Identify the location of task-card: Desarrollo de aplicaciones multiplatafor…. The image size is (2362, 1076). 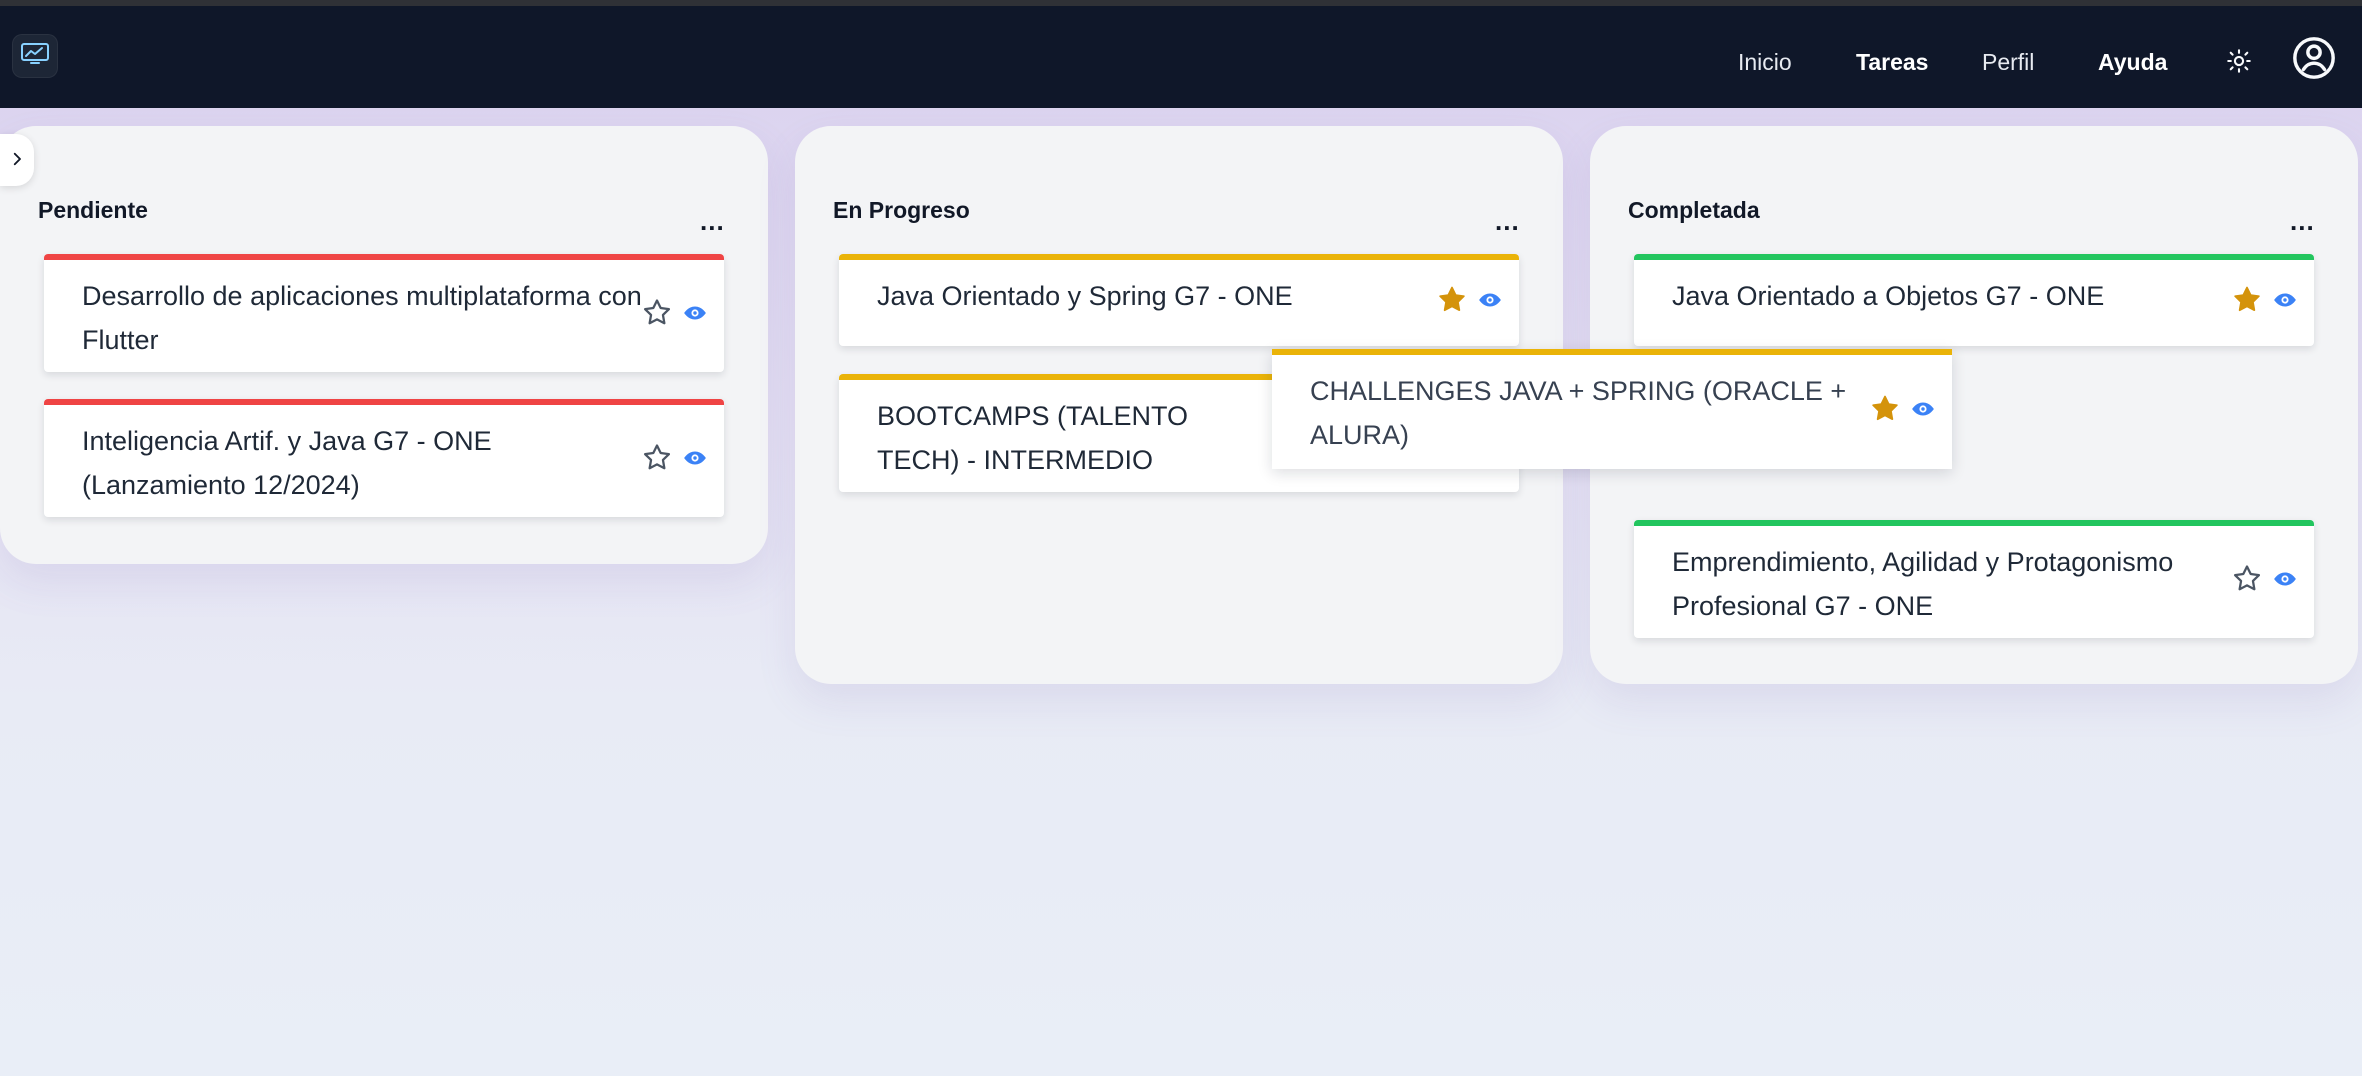
(384, 313).